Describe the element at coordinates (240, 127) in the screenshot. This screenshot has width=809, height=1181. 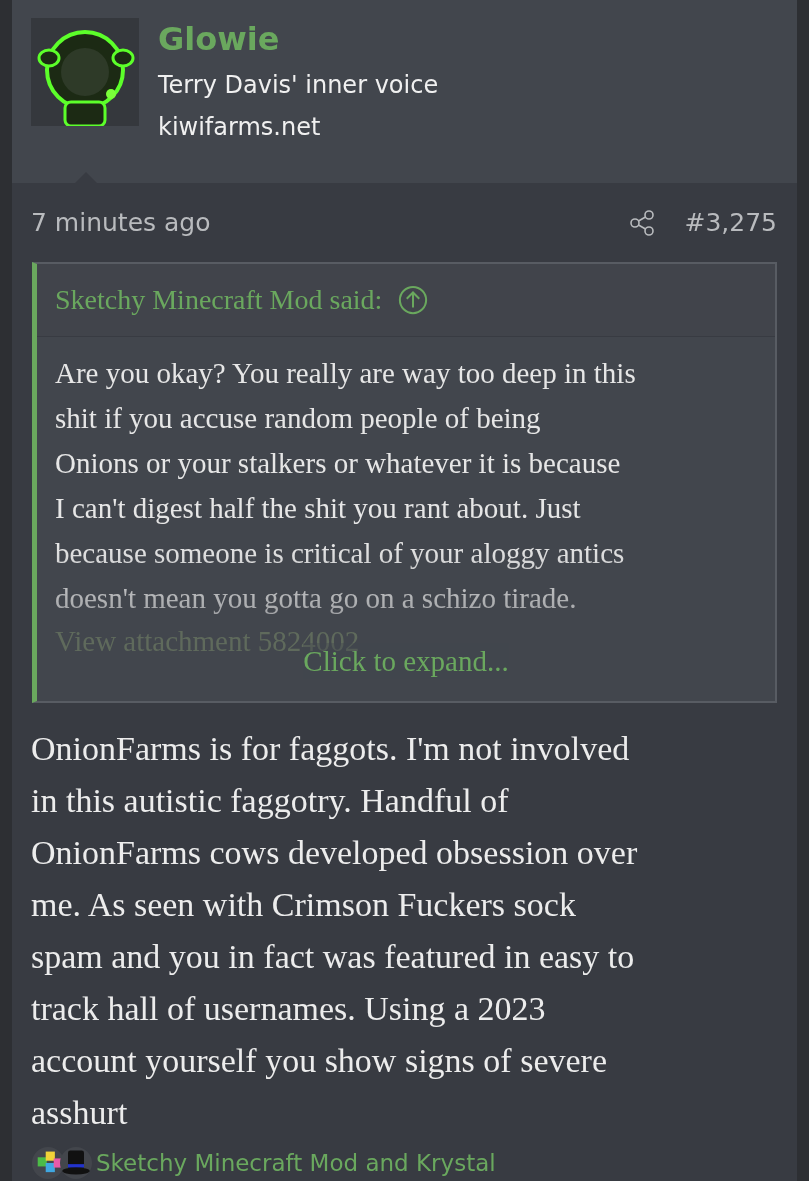
I see `user-site: kiwifarms.net` at that location.